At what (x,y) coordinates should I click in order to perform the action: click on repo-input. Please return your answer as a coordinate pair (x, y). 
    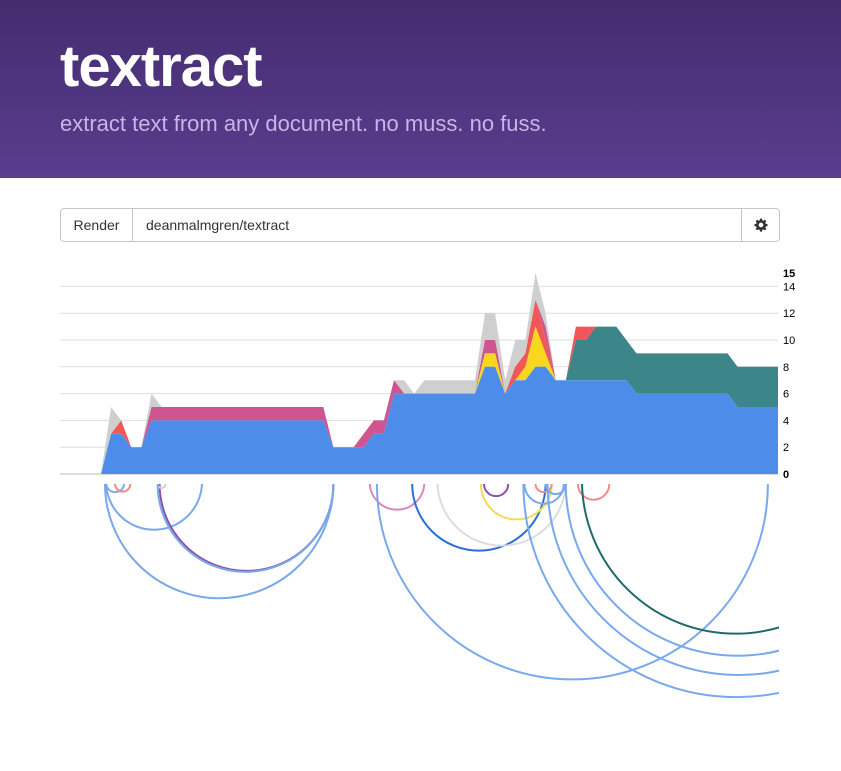
    Looking at the image, I should click on (437, 225).